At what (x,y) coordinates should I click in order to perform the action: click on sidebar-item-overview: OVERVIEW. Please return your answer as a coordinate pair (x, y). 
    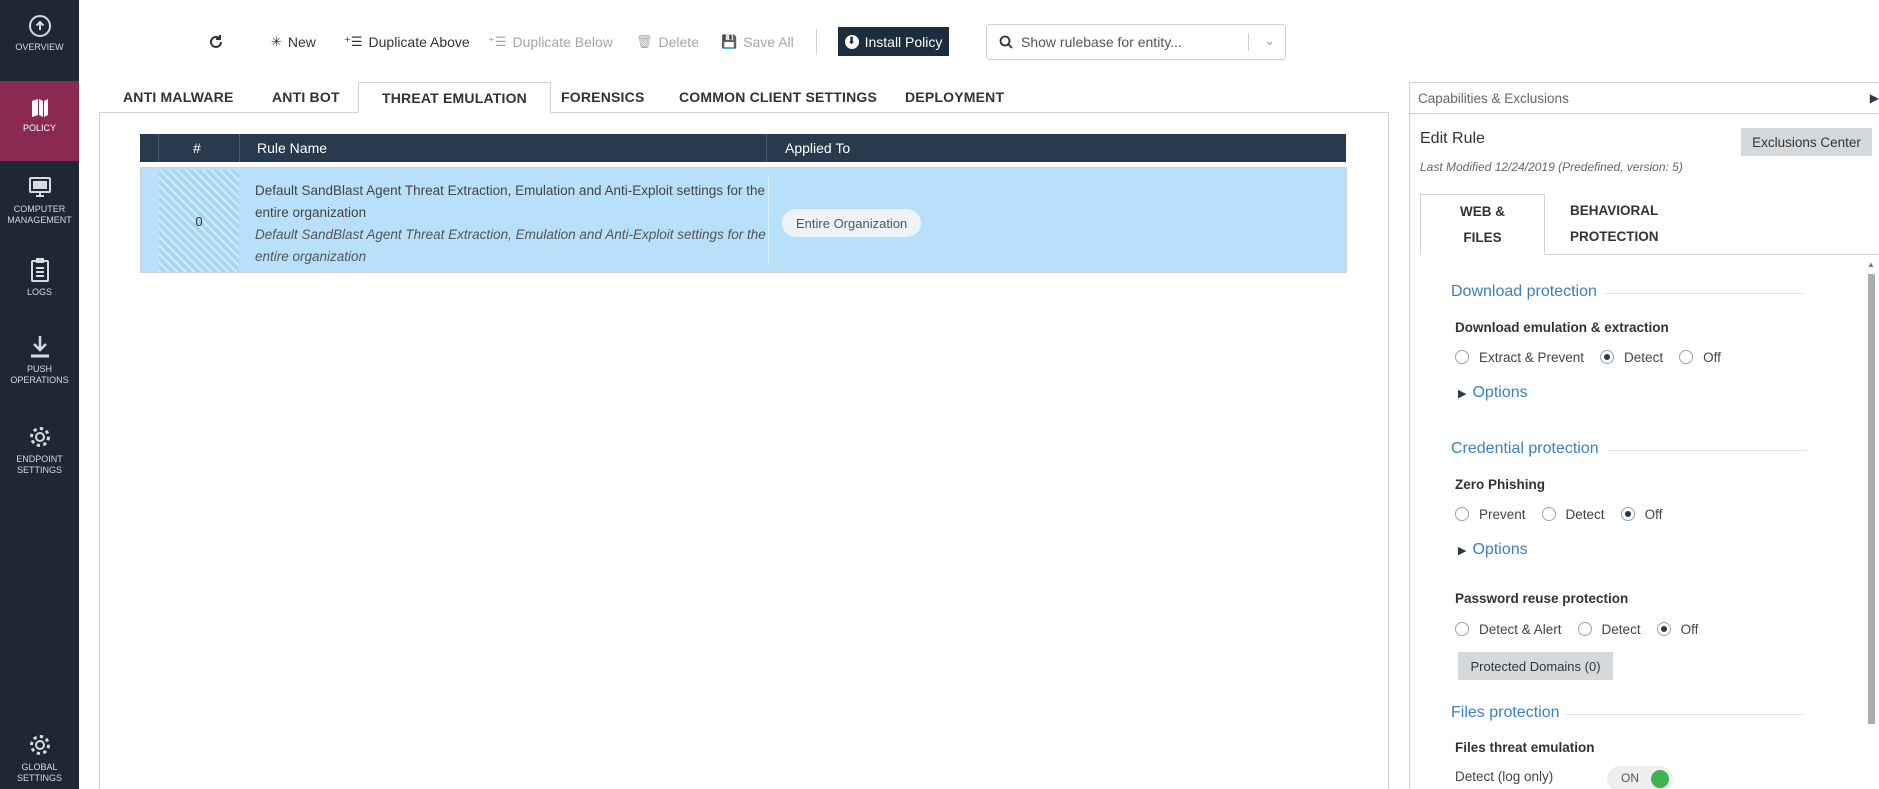
    Looking at the image, I should click on (39, 33).